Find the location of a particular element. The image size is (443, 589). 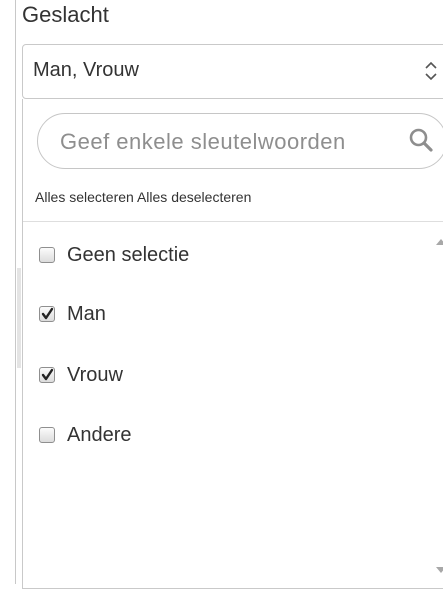

select-all-link: Alles selecteren is located at coordinates (84, 197).